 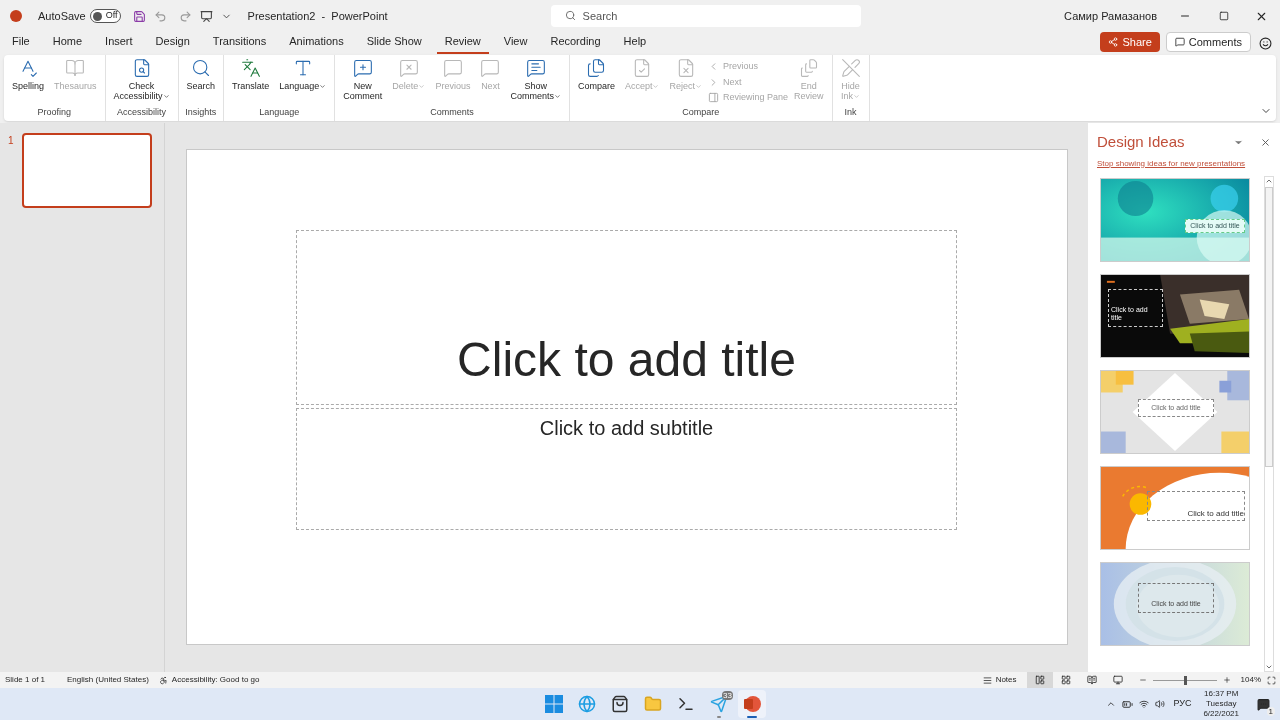 What do you see at coordinates (570, 15) in the screenshot?
I see `search-icon` at bounding box center [570, 15].